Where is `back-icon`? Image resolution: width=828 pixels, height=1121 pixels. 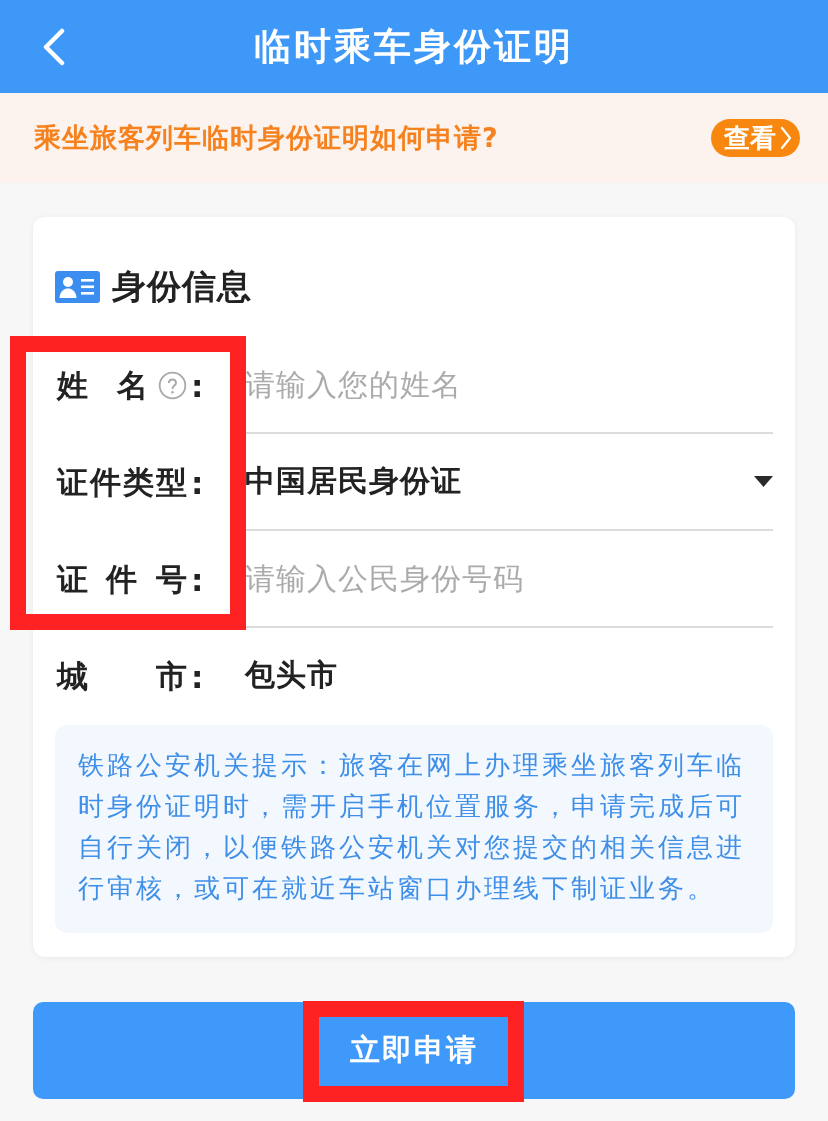 back-icon is located at coordinates (53, 46).